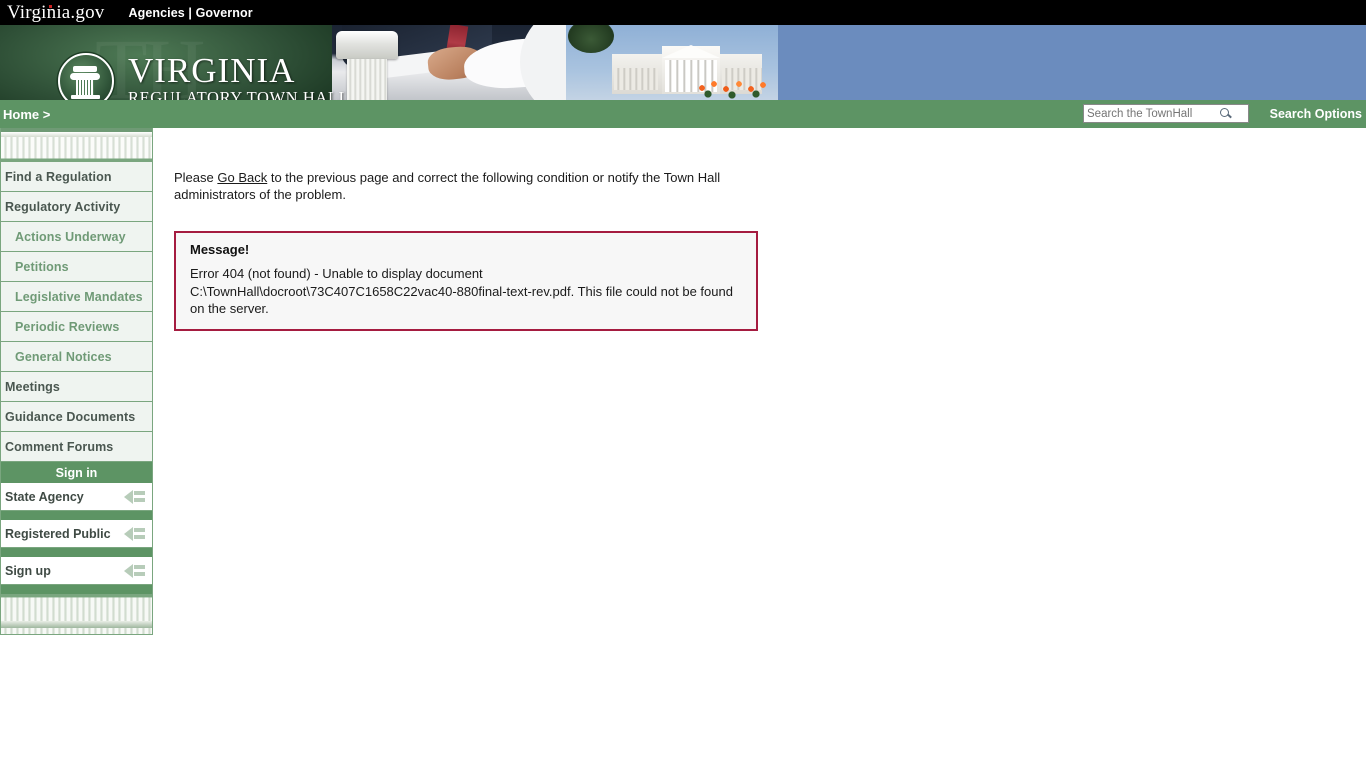 The height and width of the screenshot is (768, 1366). What do you see at coordinates (196, 177) in the screenshot?
I see `intro-text-before: Please` at bounding box center [196, 177].